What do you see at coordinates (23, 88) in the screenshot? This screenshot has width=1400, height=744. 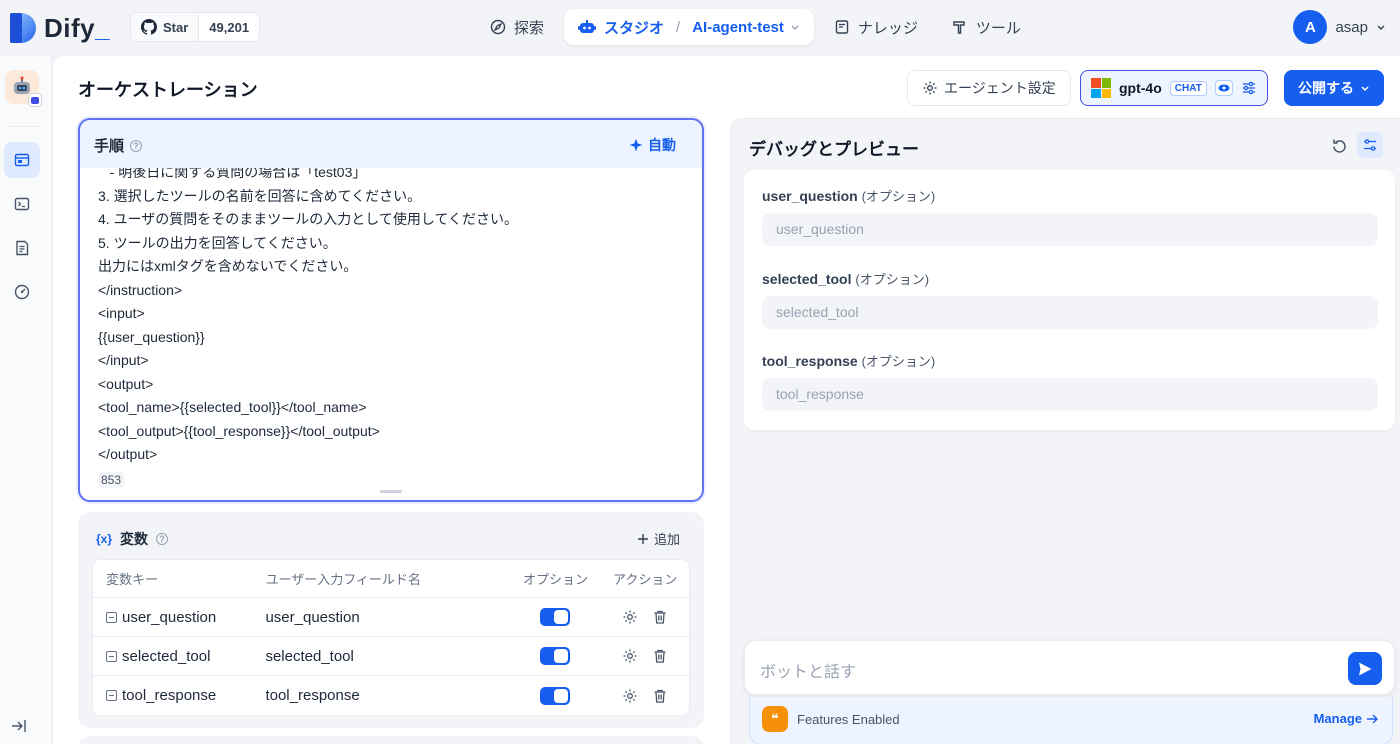 I see `app-icon` at bounding box center [23, 88].